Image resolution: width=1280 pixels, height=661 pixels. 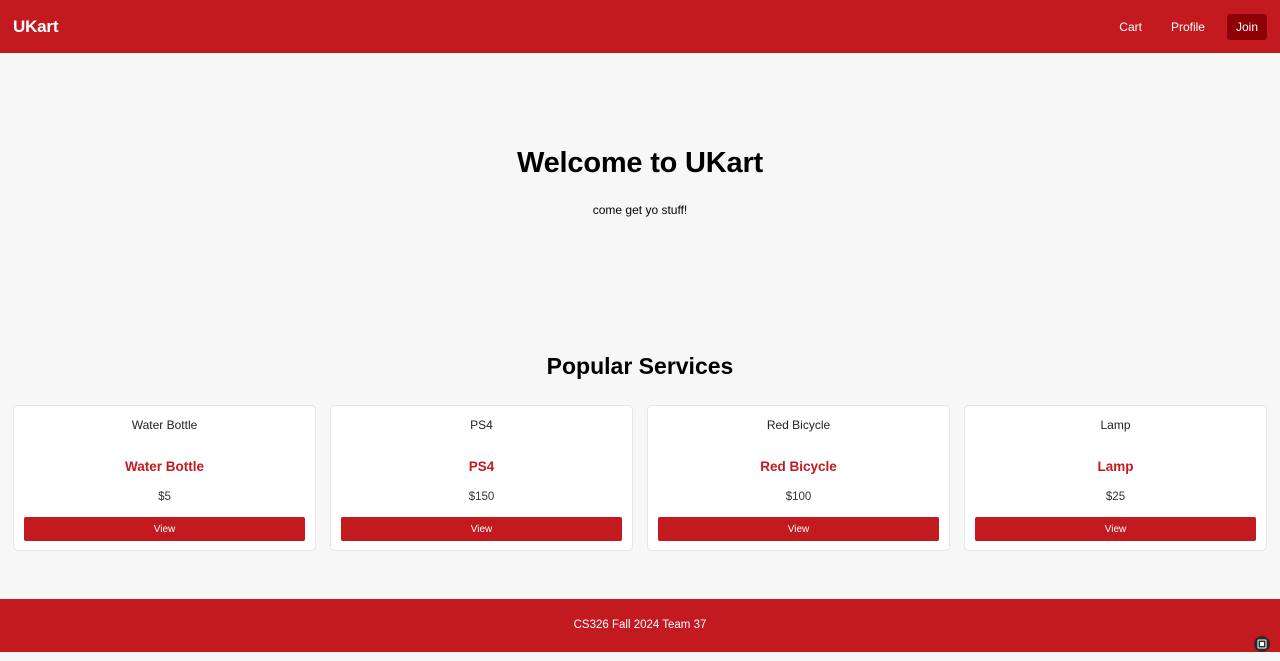 What do you see at coordinates (1115, 497) in the screenshot?
I see `product-price: $25` at bounding box center [1115, 497].